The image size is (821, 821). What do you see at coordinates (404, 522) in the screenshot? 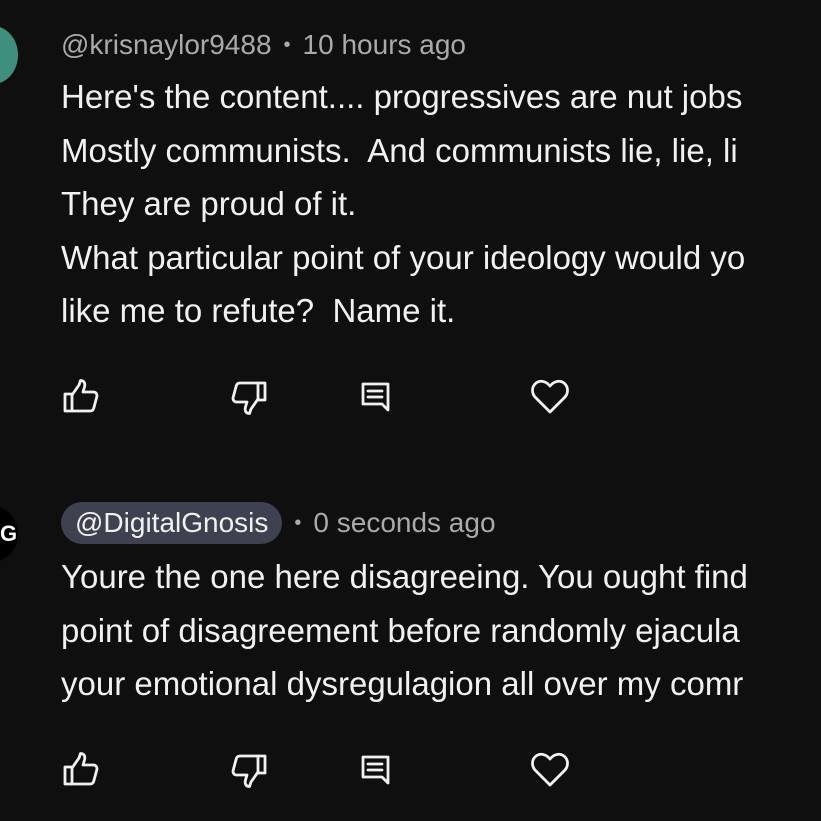
I see `comment-timestamp: 0 seconds ago` at bounding box center [404, 522].